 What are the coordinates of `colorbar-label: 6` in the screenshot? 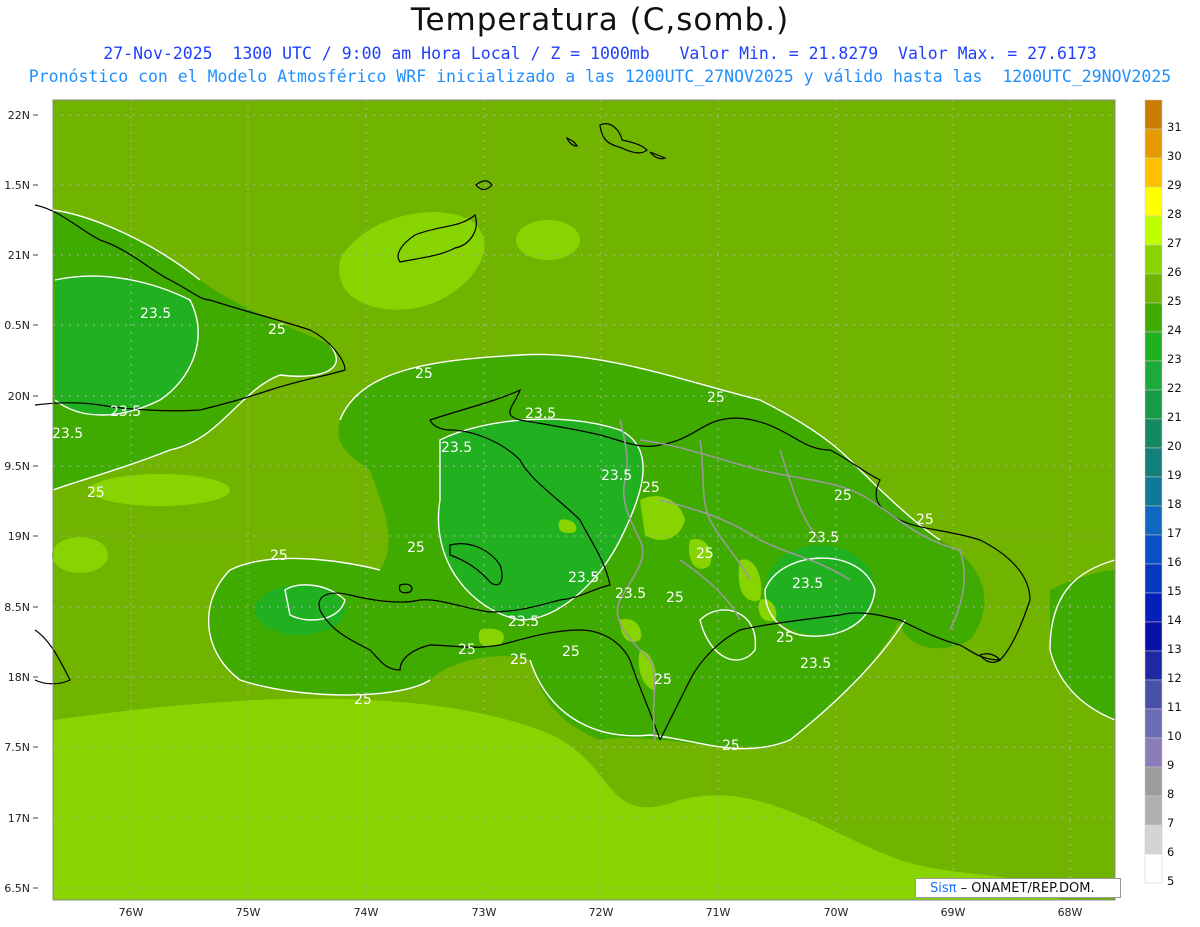 It's located at (1170, 852).